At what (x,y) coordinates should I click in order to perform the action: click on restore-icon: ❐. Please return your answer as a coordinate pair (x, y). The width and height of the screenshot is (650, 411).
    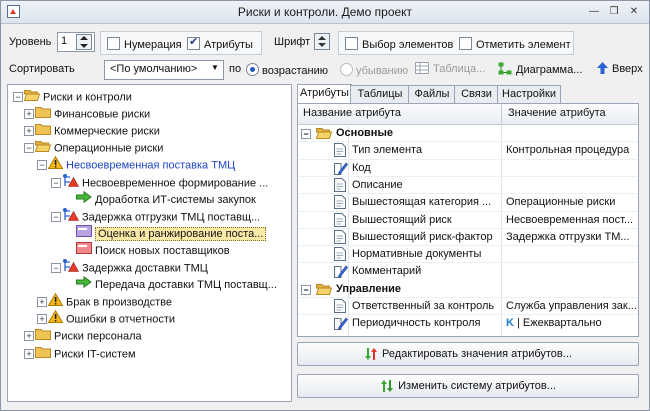
    Looking at the image, I should click on (614, 11).